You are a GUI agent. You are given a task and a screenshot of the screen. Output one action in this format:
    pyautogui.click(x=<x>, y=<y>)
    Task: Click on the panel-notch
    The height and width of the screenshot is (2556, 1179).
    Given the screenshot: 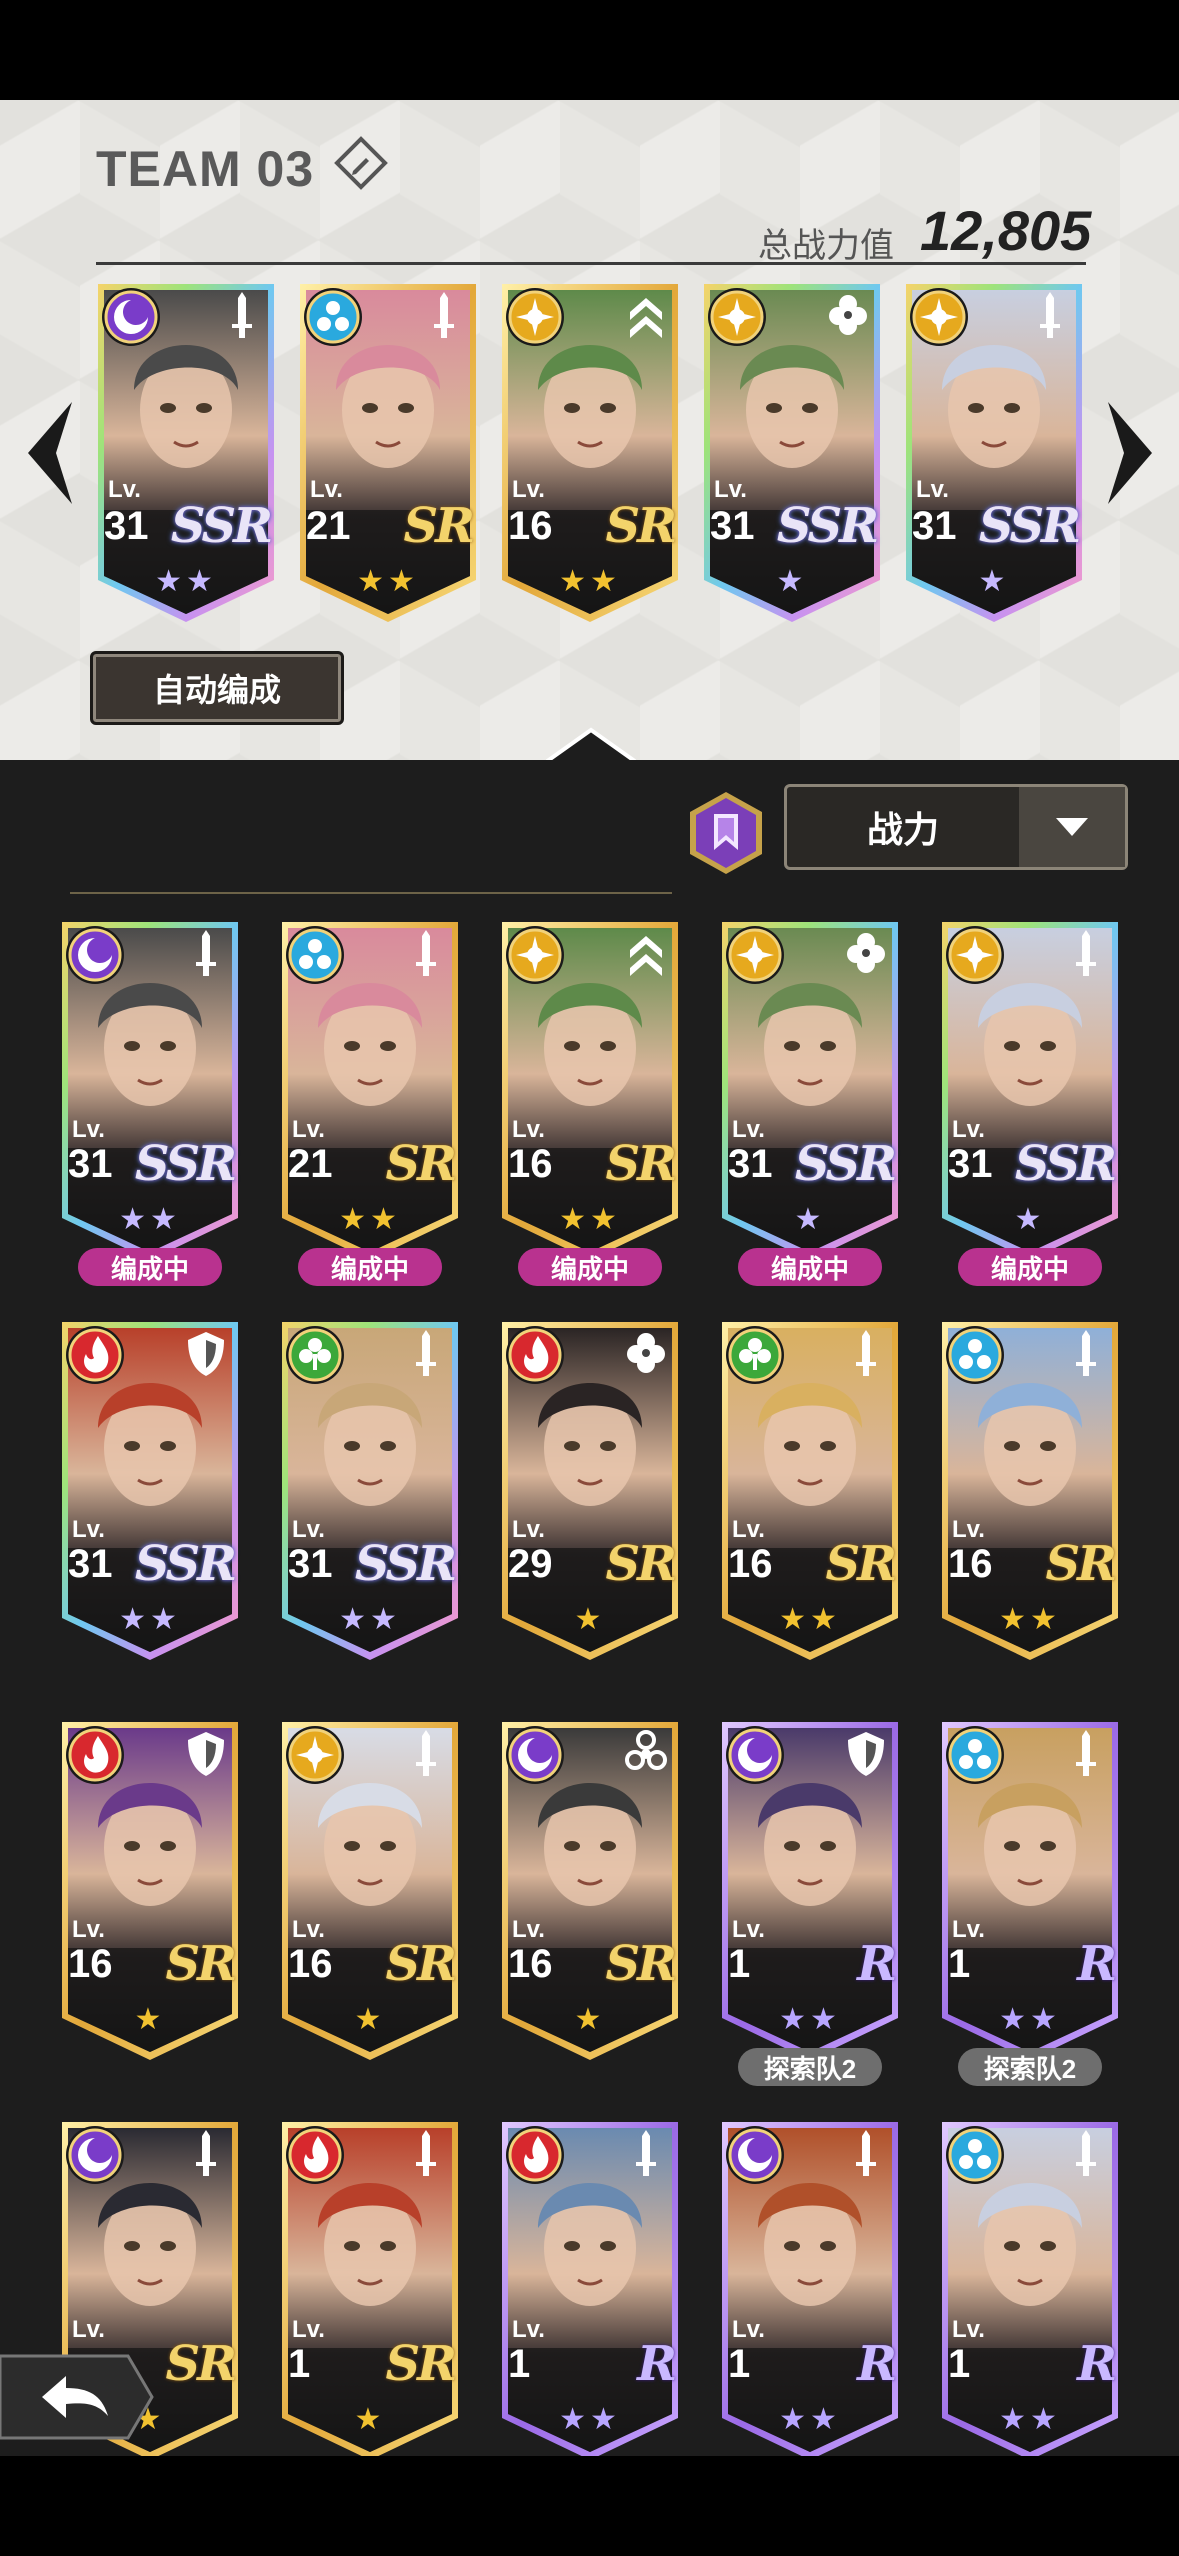 What is the action you would take?
    pyautogui.click(x=591, y=744)
    